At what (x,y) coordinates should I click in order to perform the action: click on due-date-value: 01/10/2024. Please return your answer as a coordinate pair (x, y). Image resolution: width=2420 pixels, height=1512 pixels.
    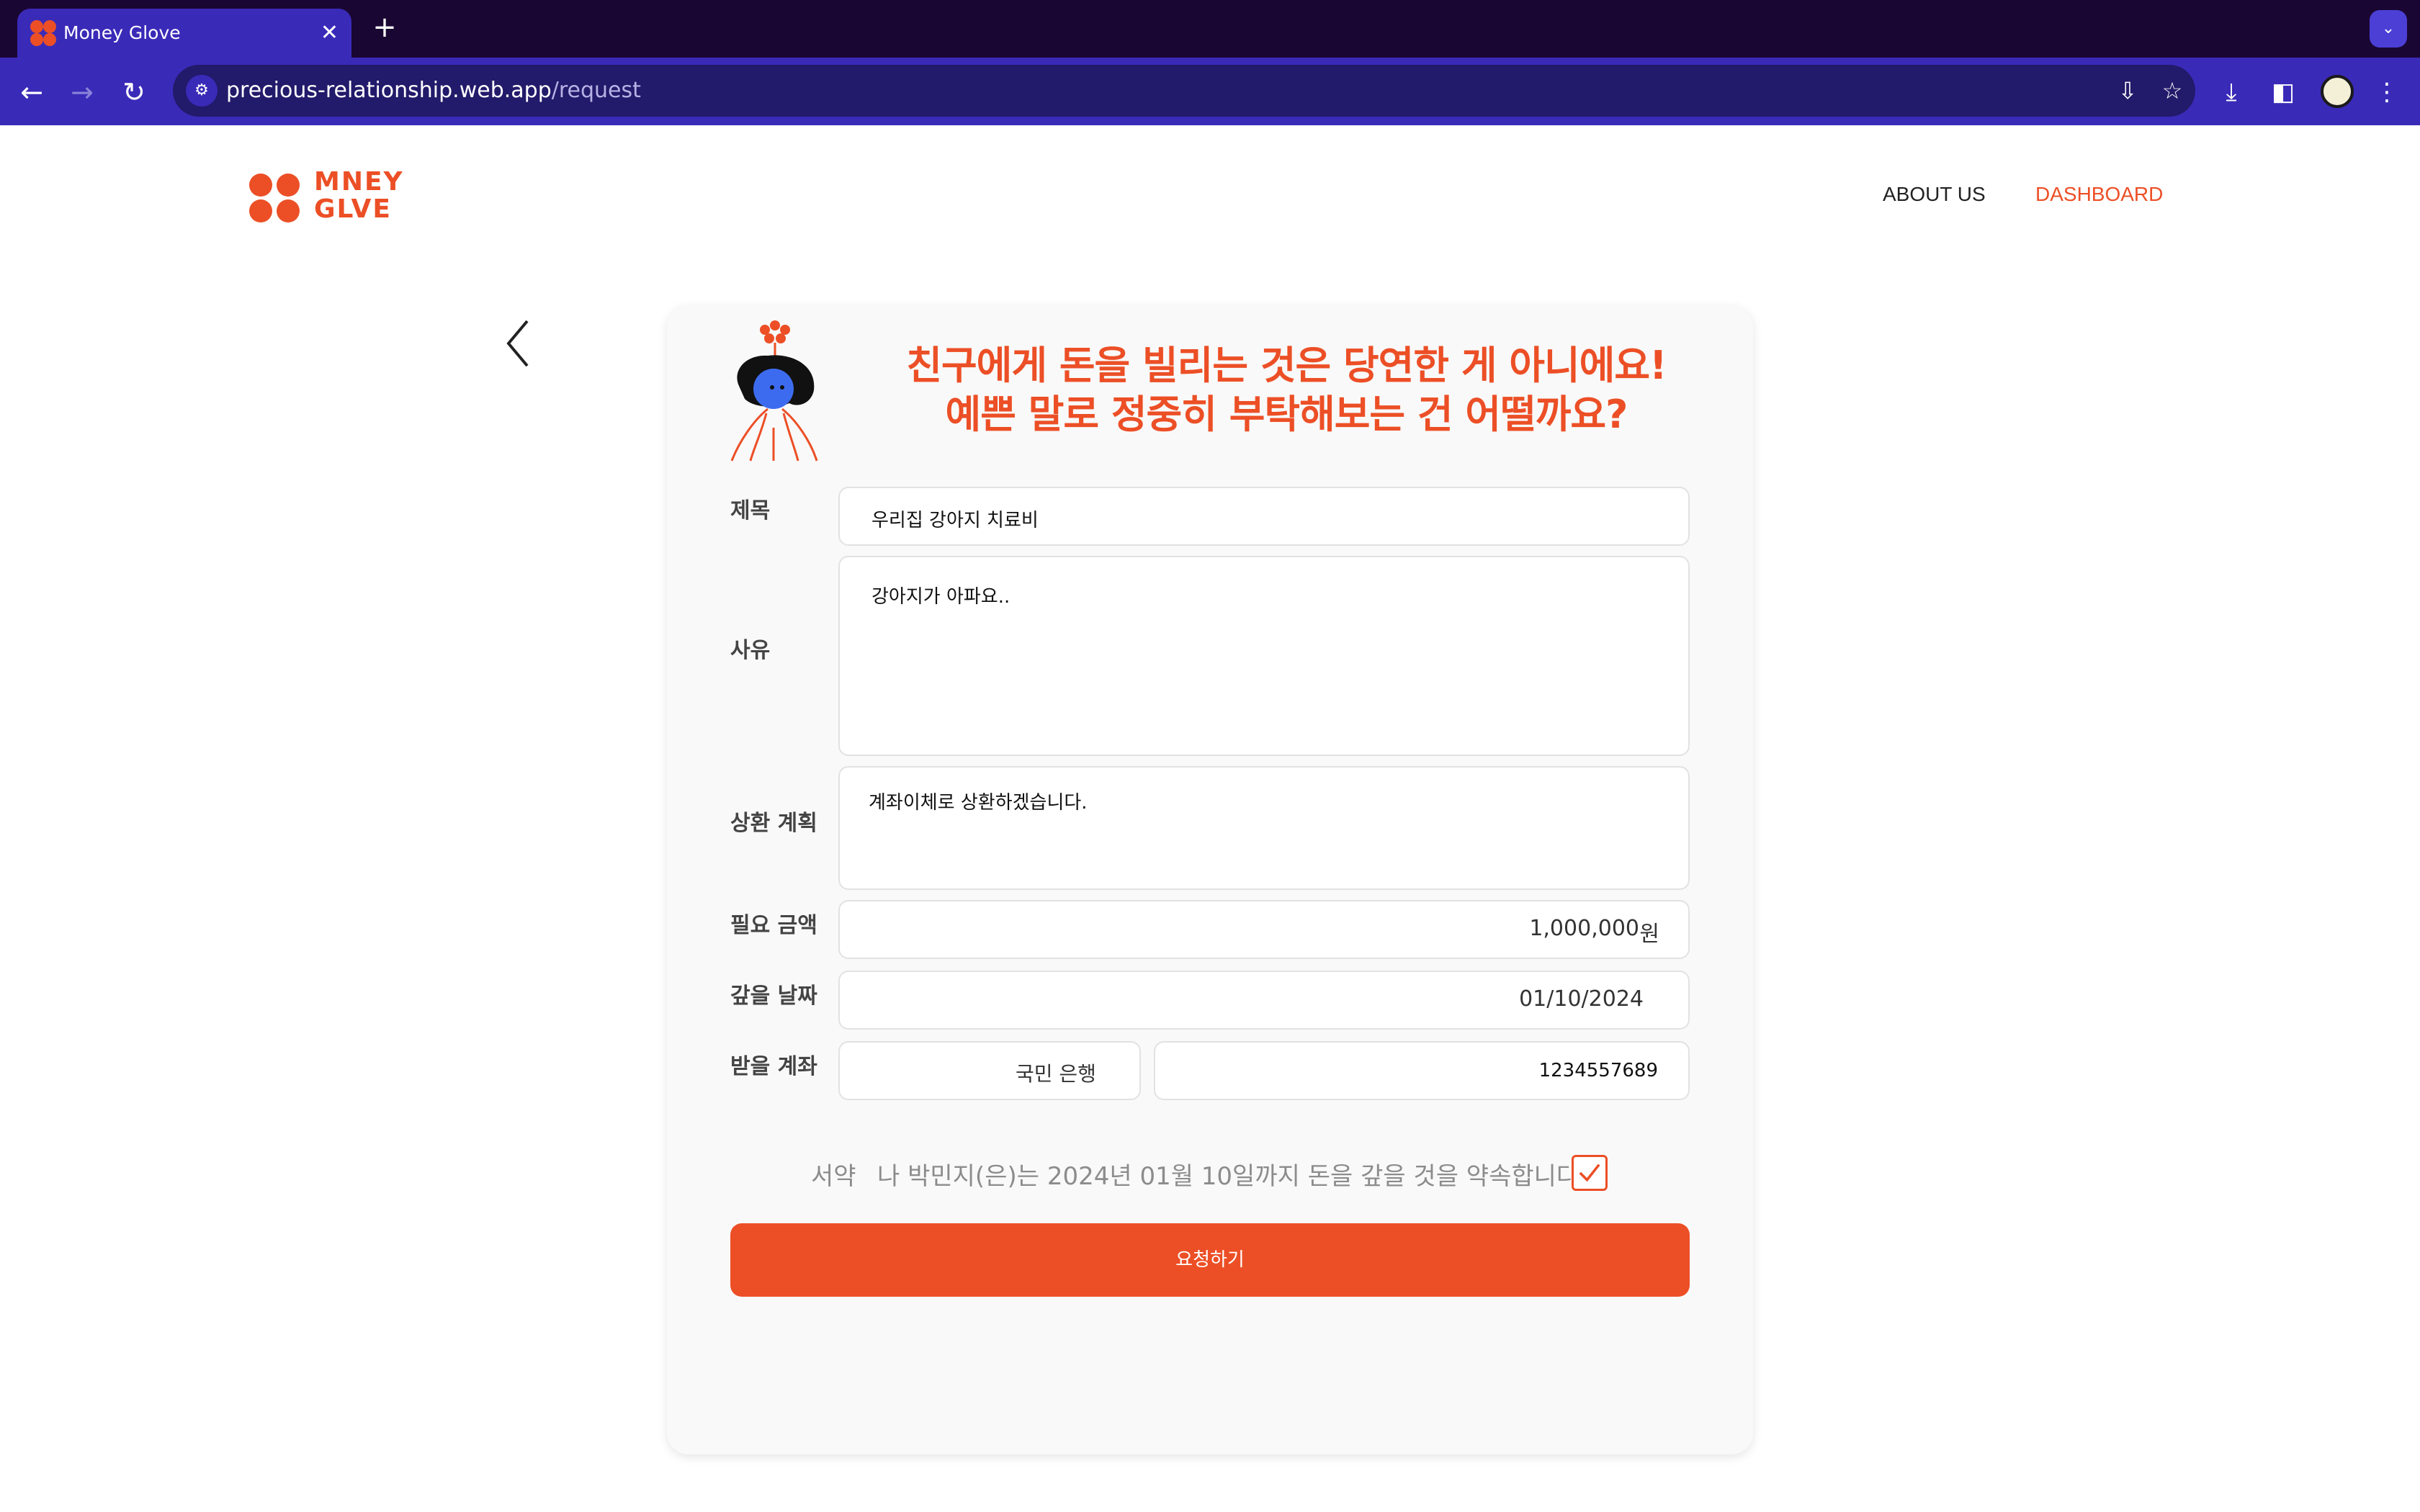
    Looking at the image, I should click on (1581, 999).